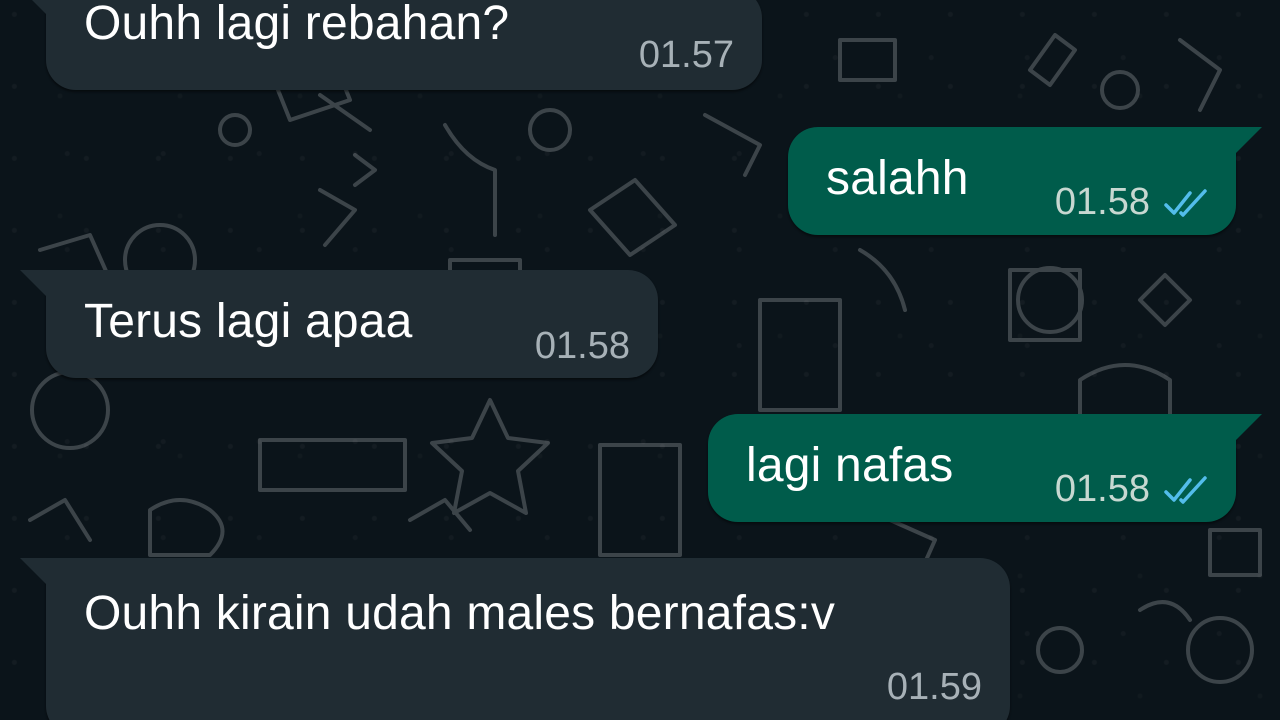  I want to click on incoming-message-bubble: Terus lagi apaa 01.58, so click(339, 324).